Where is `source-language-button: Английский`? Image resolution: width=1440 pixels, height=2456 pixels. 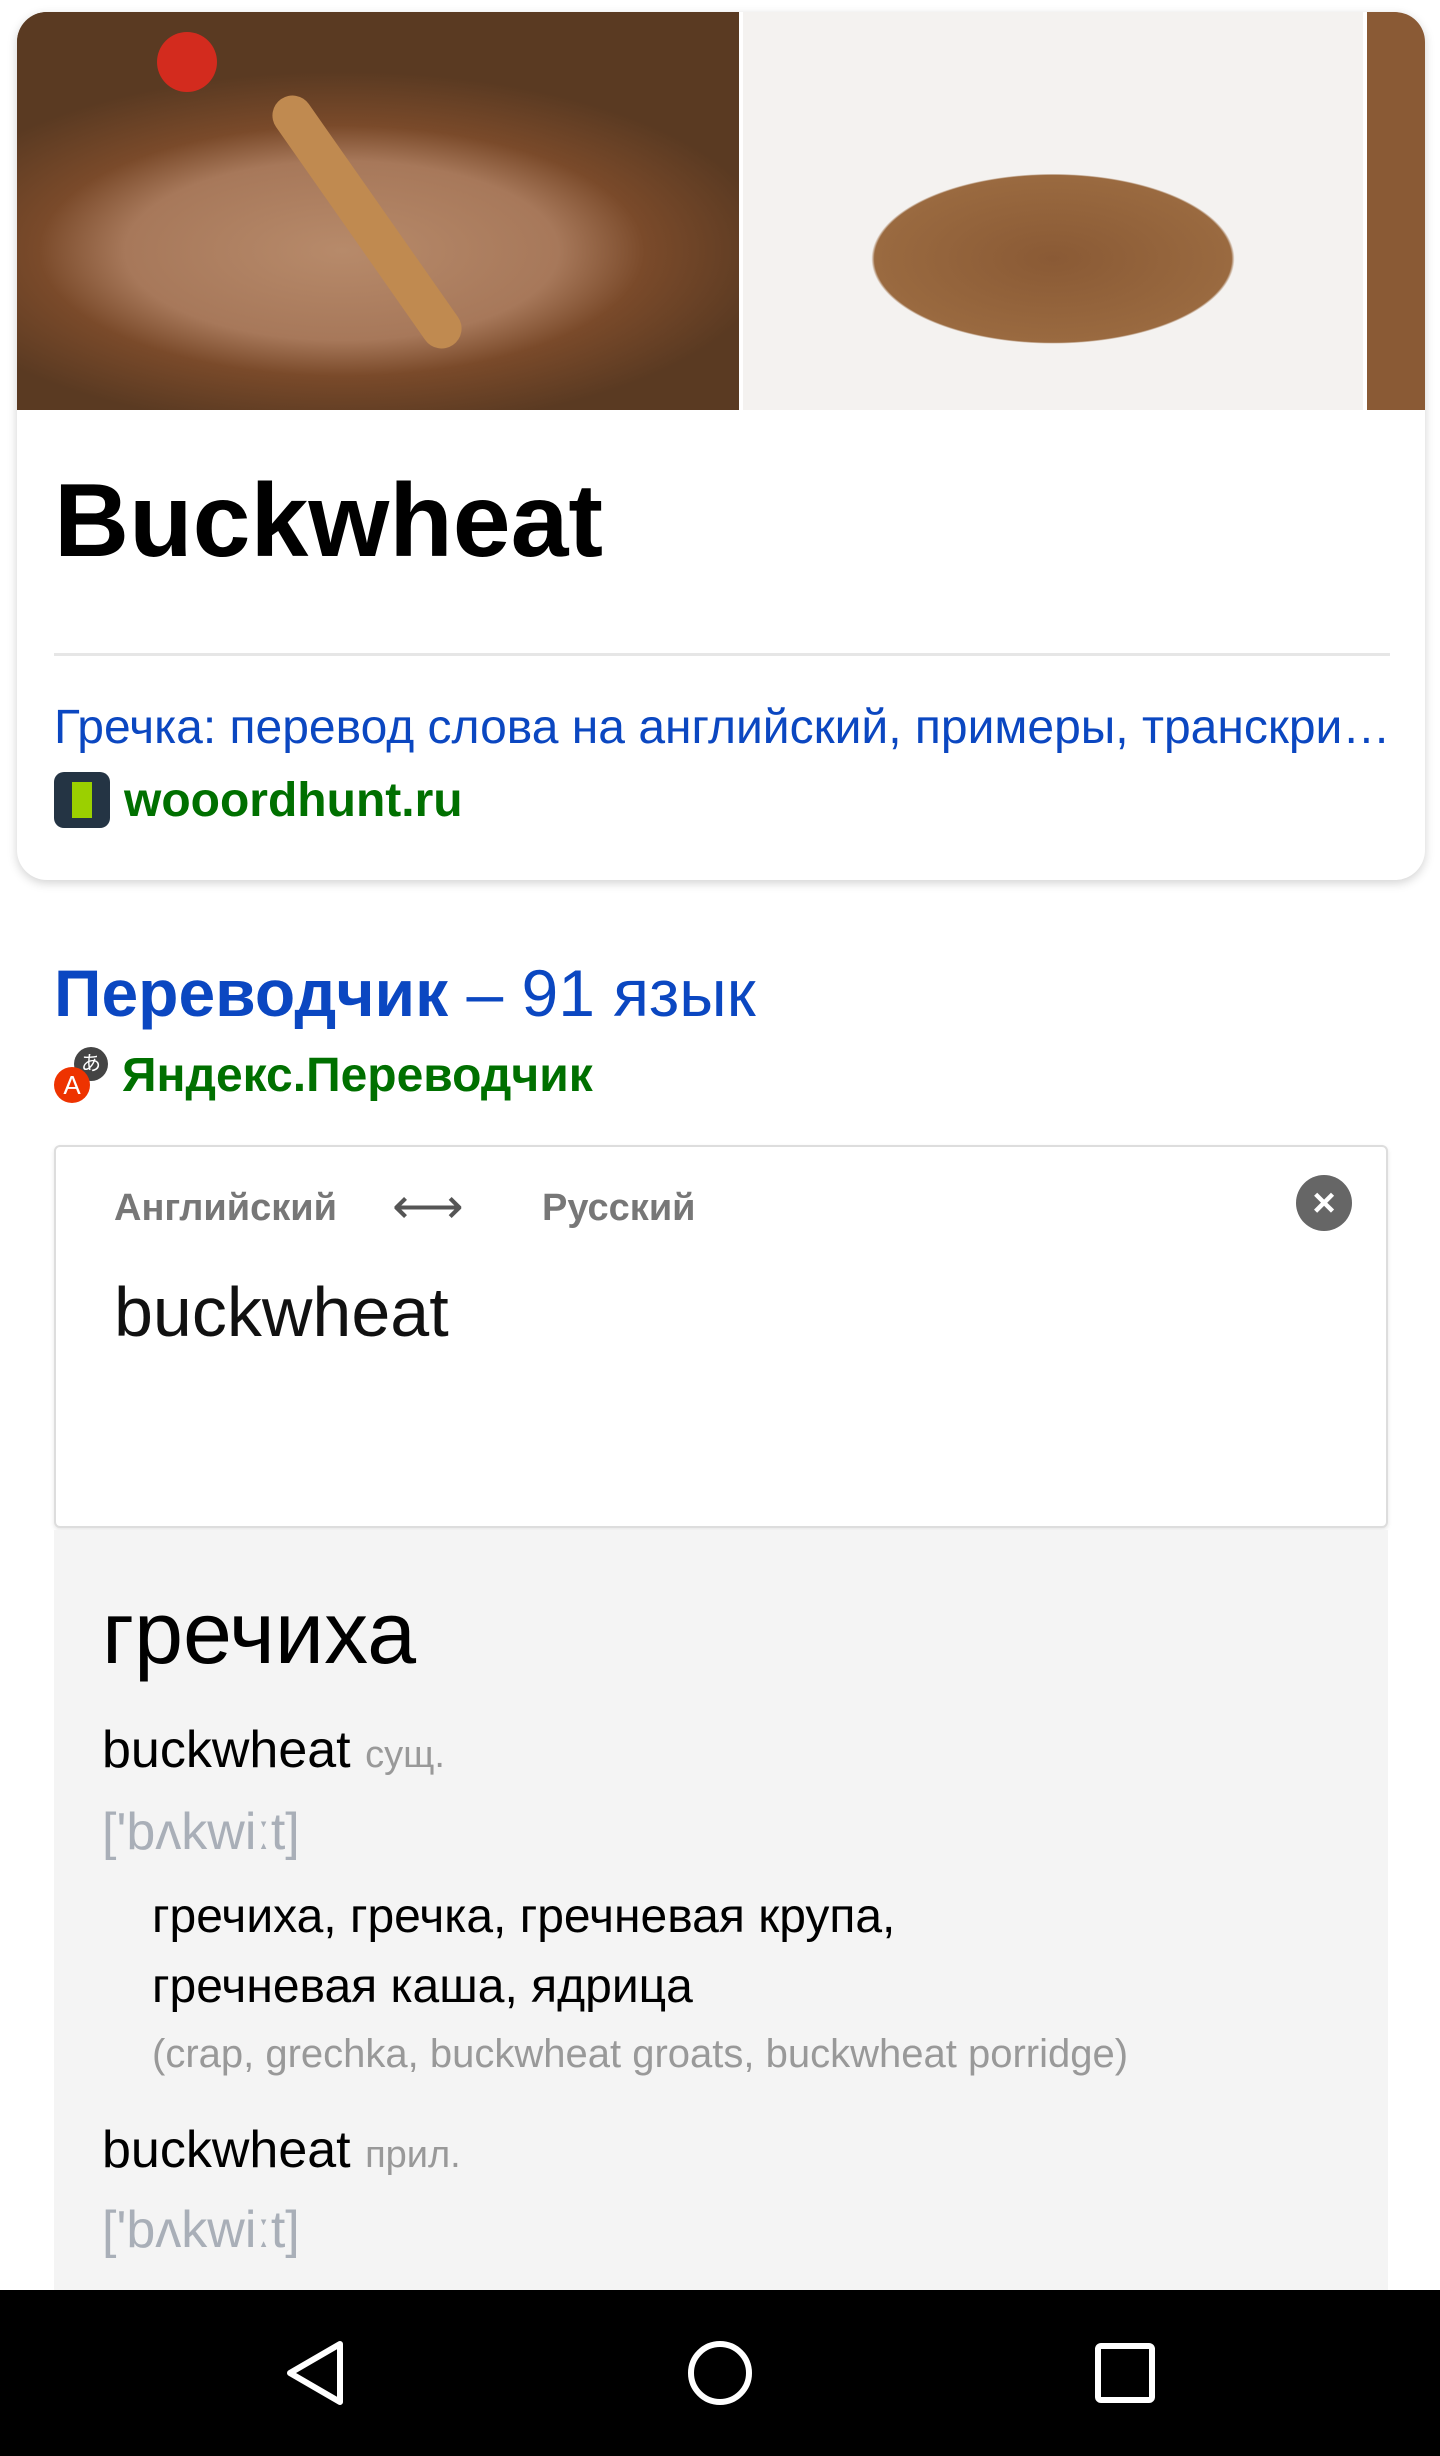
source-language-button: Английский is located at coordinates (225, 1208).